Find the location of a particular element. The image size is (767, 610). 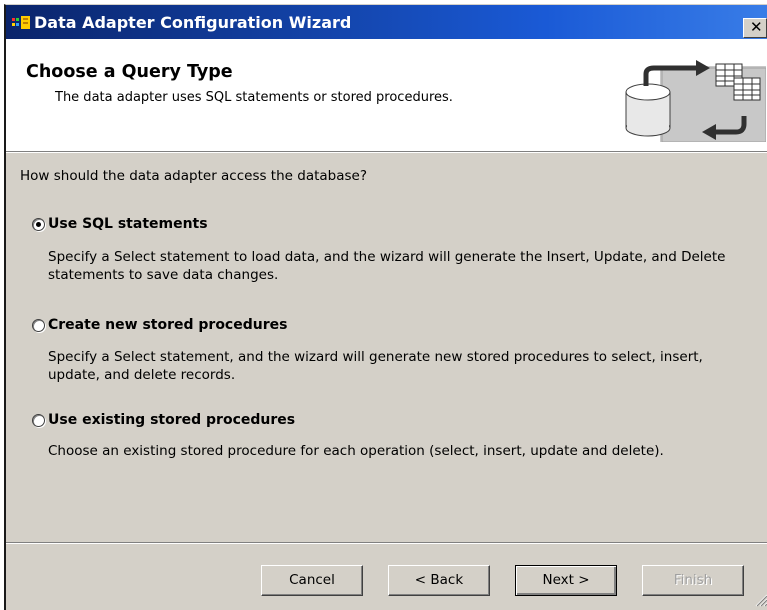

window-title: Data Adapter Configuration Wizard is located at coordinates (193, 22).